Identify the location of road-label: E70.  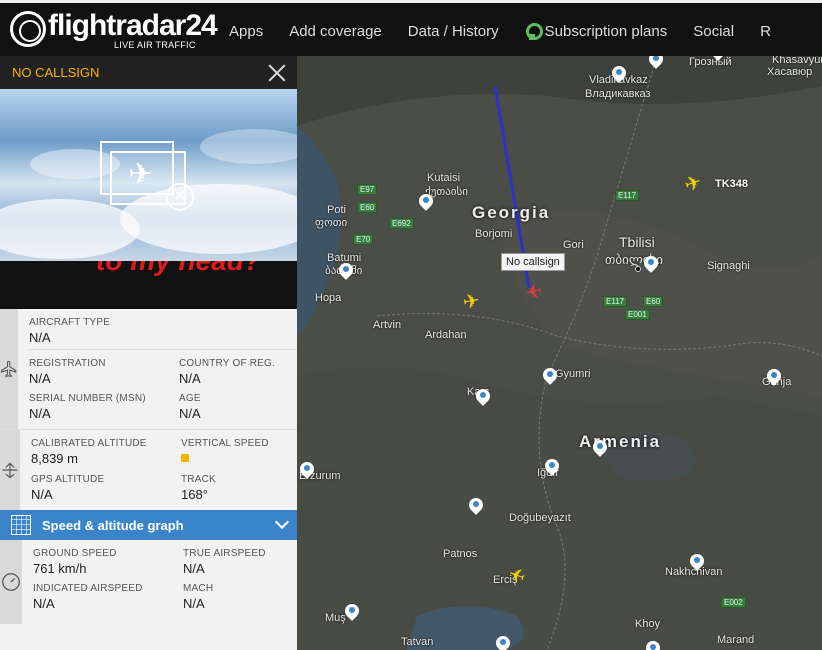
(363, 239).